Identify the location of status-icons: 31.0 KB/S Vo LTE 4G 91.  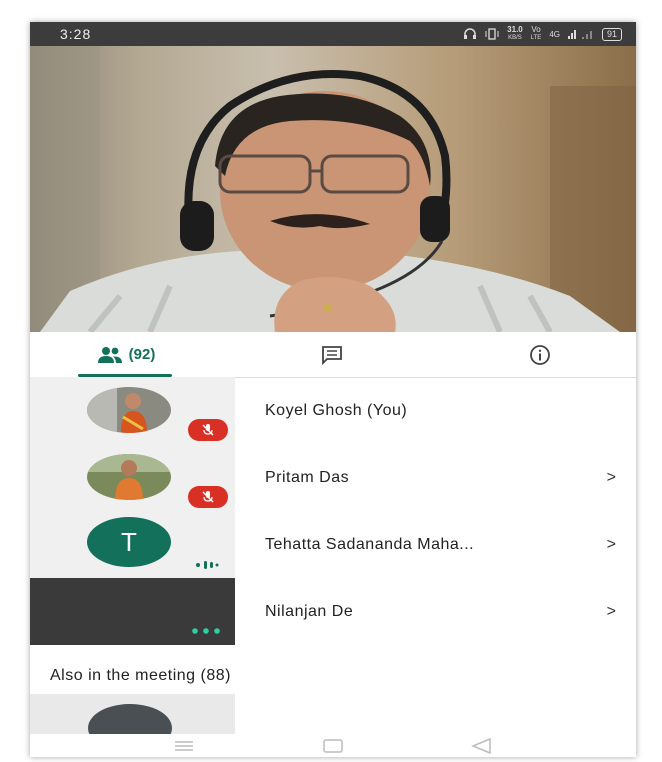
(542, 34).